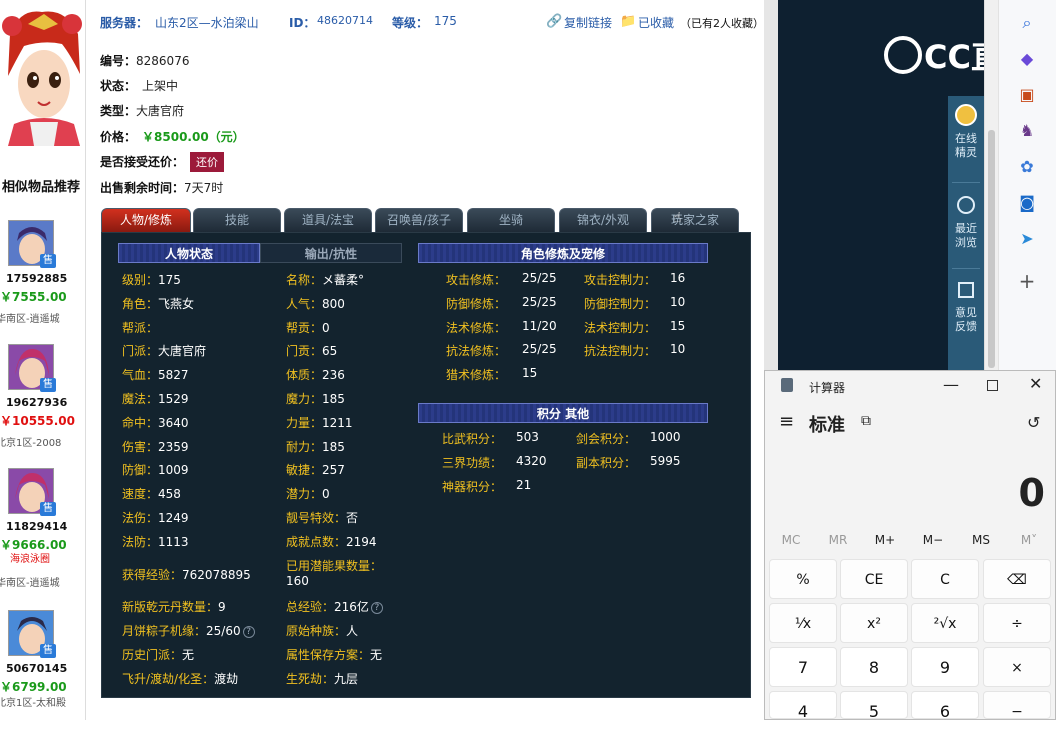 The width and height of the screenshot is (1056, 732). Describe the element at coordinates (316, 631) in the screenshot. I see `race-label: 原始种族：` at that location.